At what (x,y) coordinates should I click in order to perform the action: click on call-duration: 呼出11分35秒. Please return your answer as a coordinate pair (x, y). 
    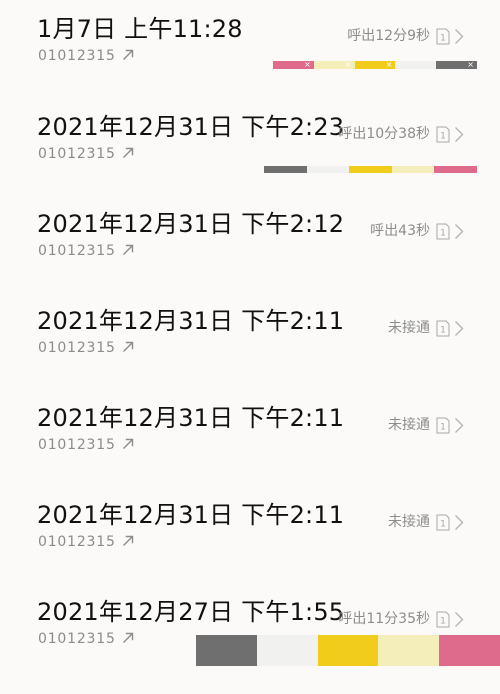
    Looking at the image, I should click on (384, 619).